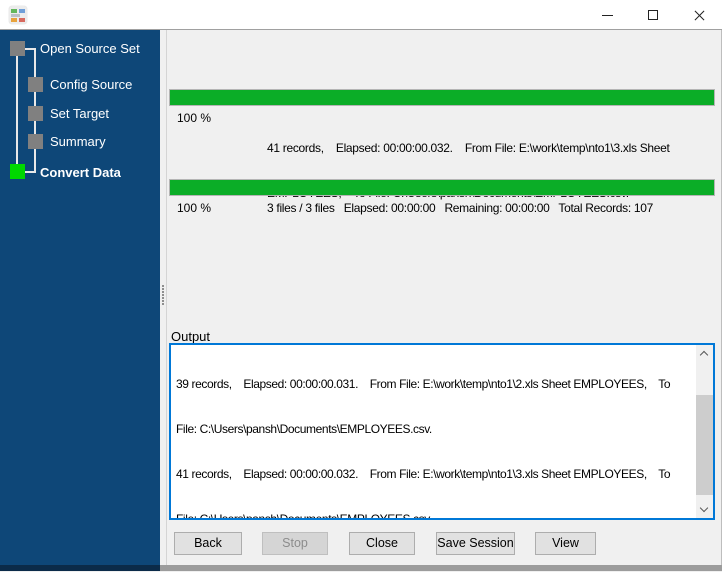  I want to click on chevron-up-icon, so click(704, 355).